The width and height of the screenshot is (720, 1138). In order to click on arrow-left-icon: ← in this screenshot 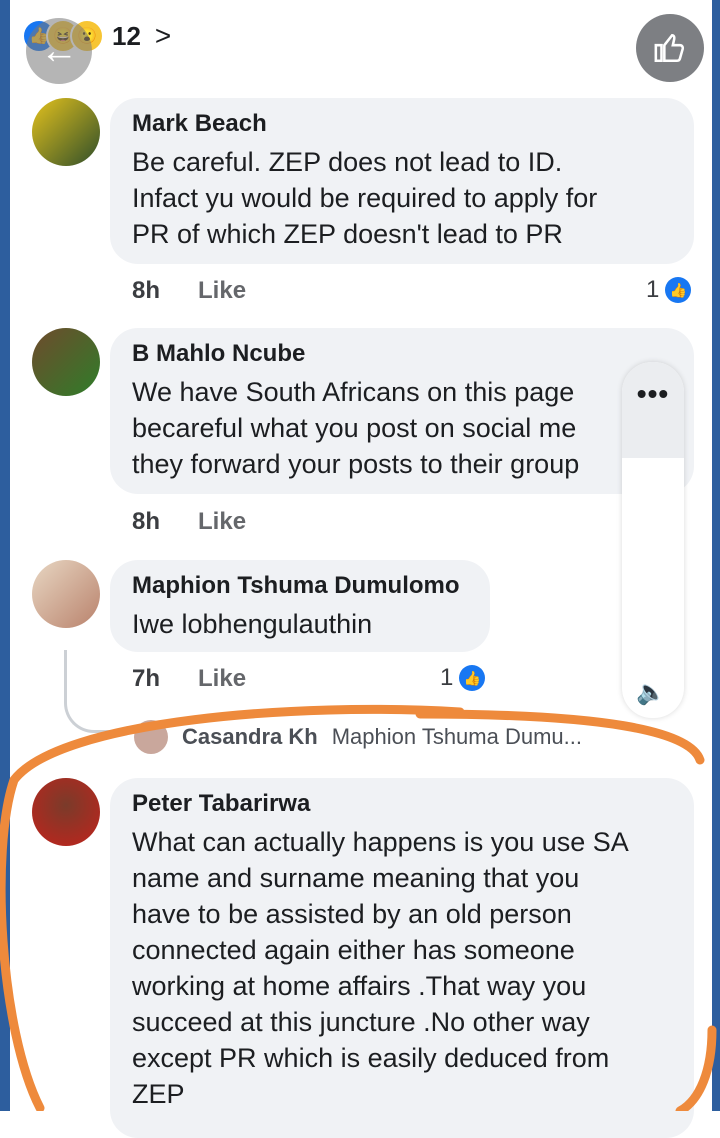, I will do `click(59, 50)`.